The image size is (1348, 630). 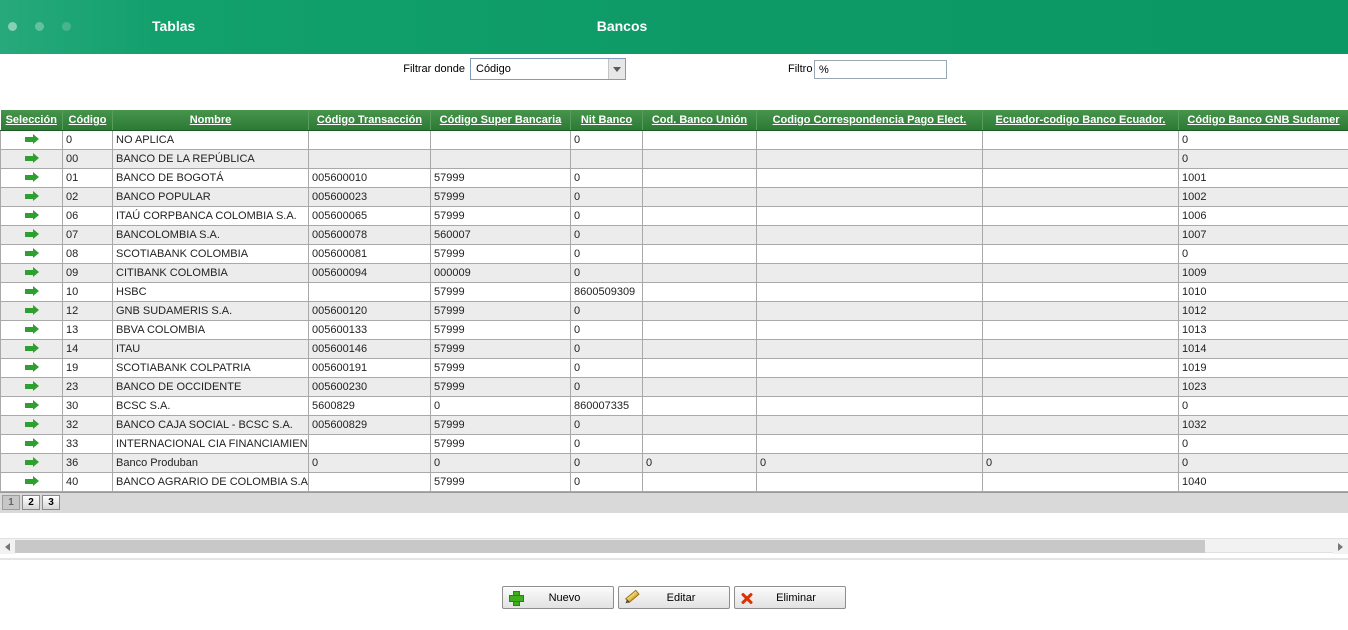 I want to click on page-button-3: 3, so click(x=51, y=502).